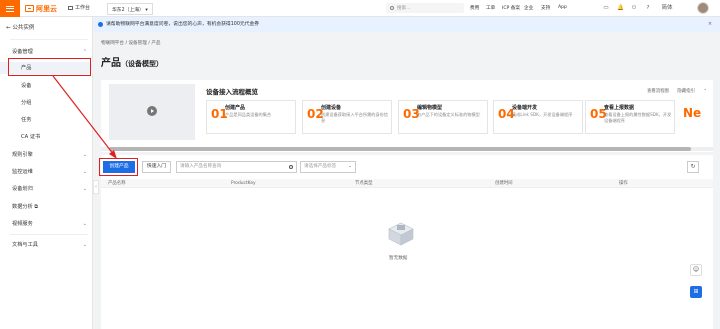 The height and width of the screenshot is (329, 720). What do you see at coordinates (96, 187) in the screenshot?
I see `sidebar-collapse-handle: ‹` at bounding box center [96, 187].